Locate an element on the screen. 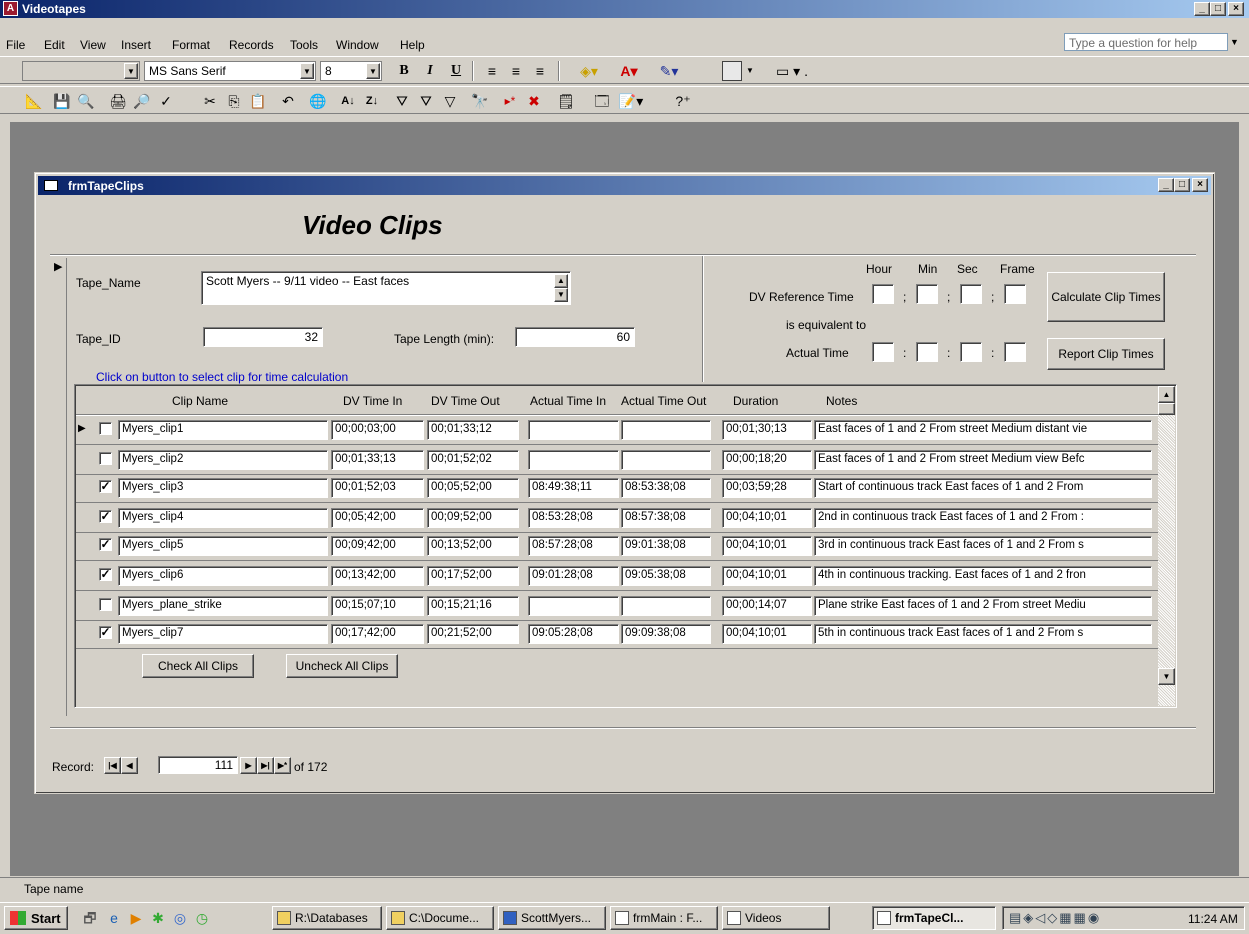 Image resolution: width=1249 pixels, height=934 pixels. scroll-thumb is located at coordinates (1166, 409).